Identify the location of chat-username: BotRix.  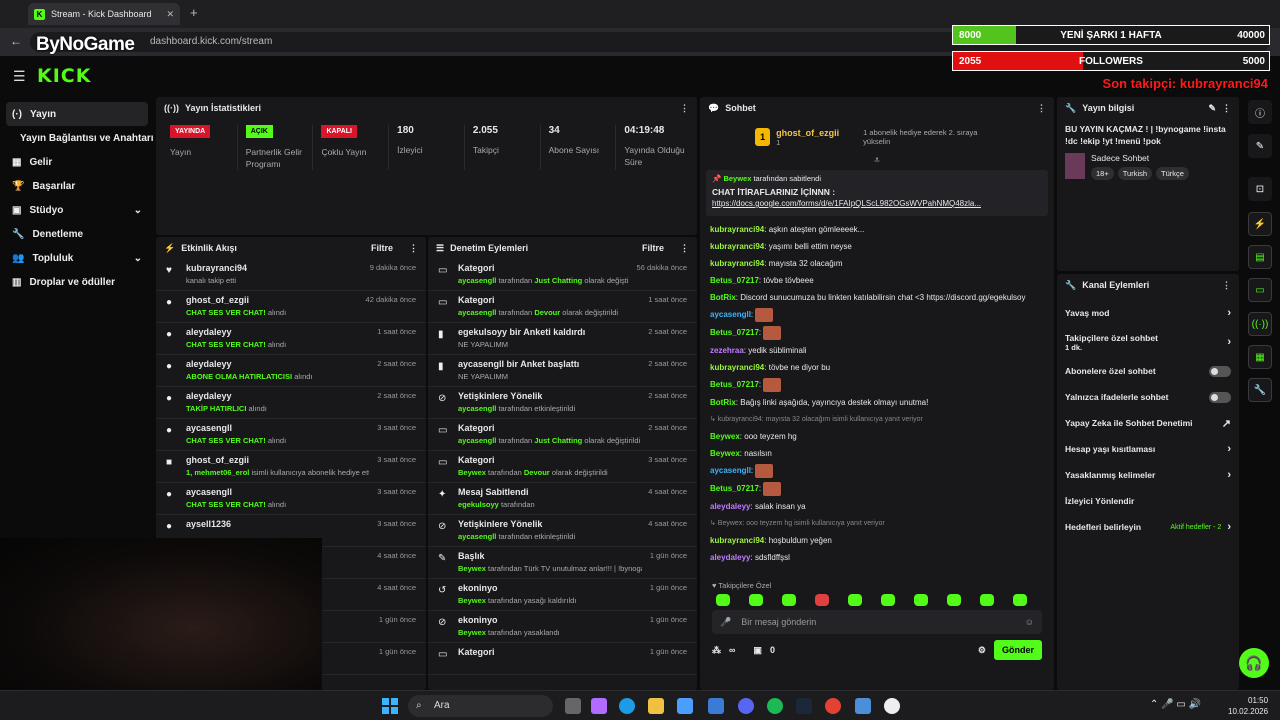
(723, 297).